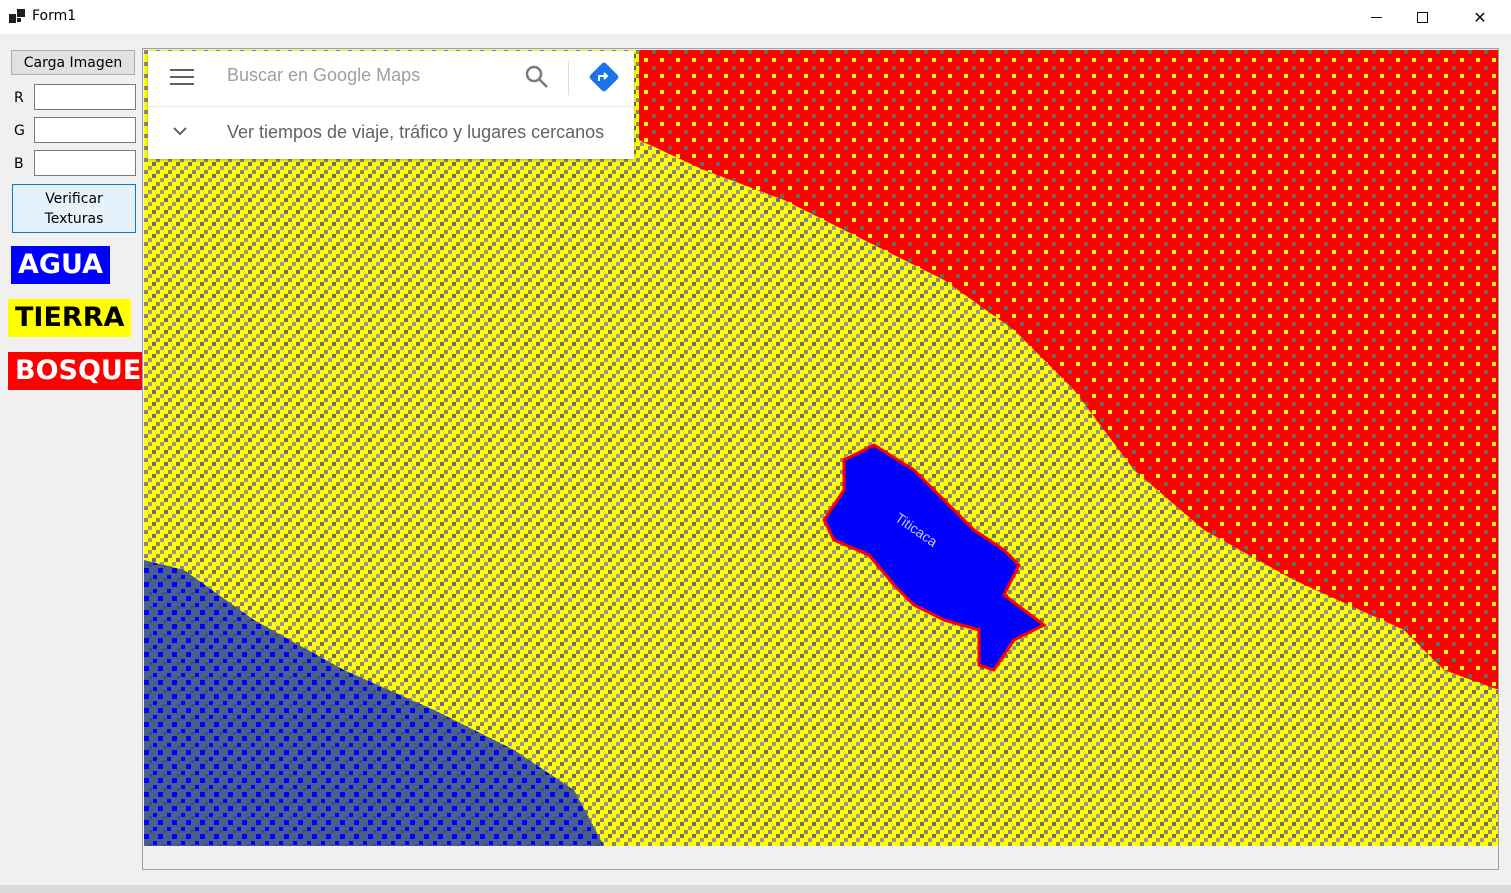 Image resolution: width=1511 pixels, height=893 pixels. Describe the element at coordinates (19, 98) in the screenshot. I see `r-label: R` at that location.